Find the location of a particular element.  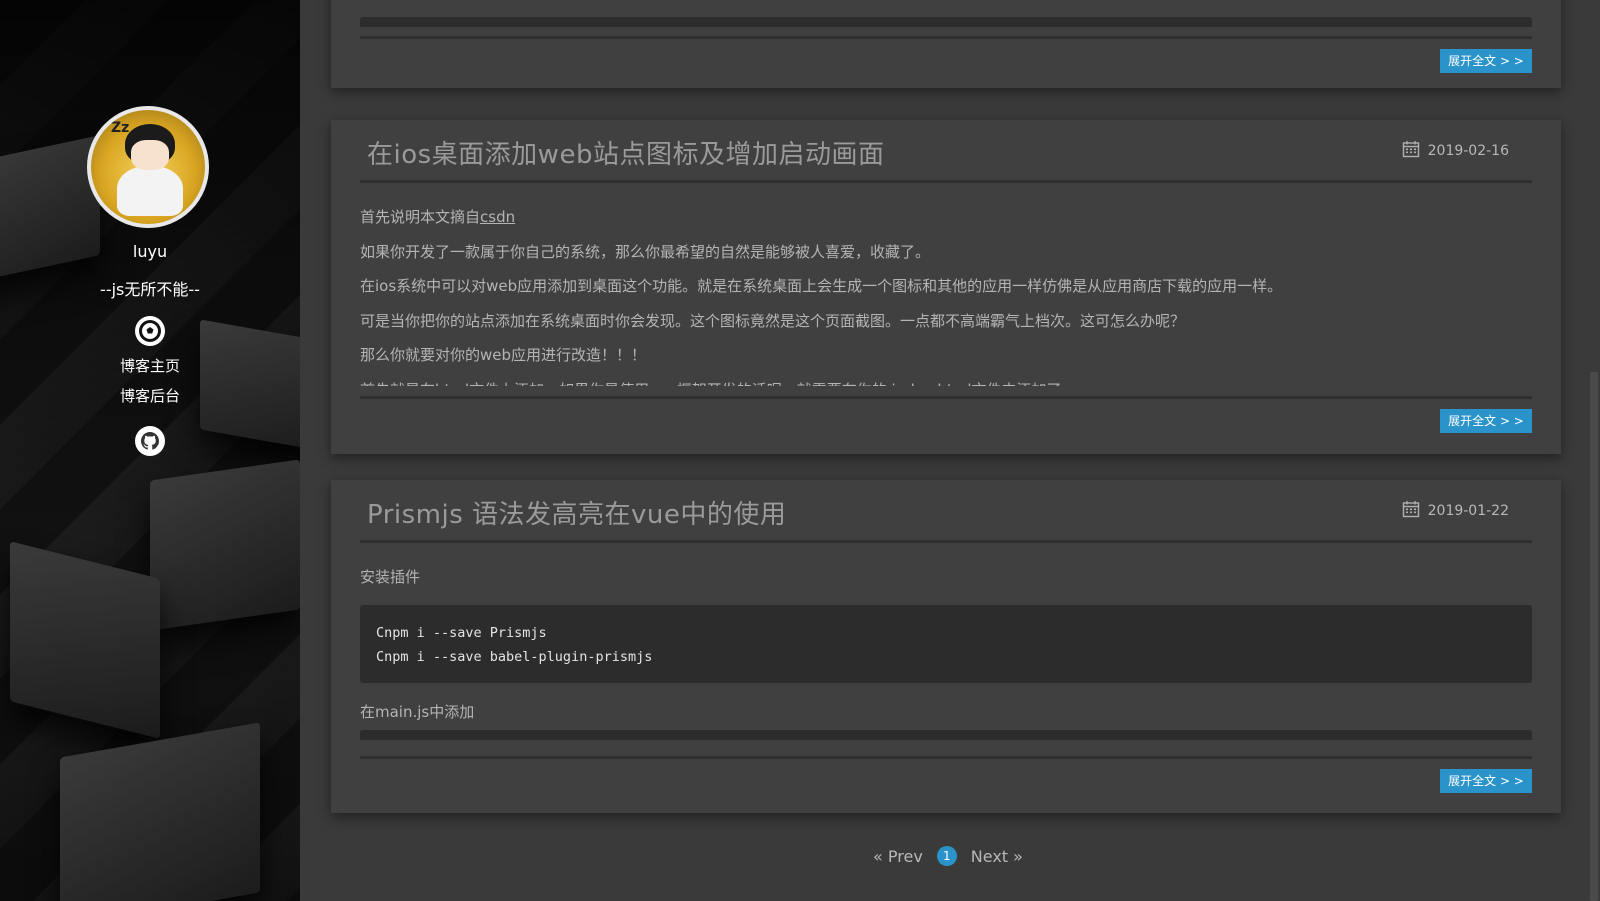

scrollbar-thumb is located at coordinates (1594, 636).